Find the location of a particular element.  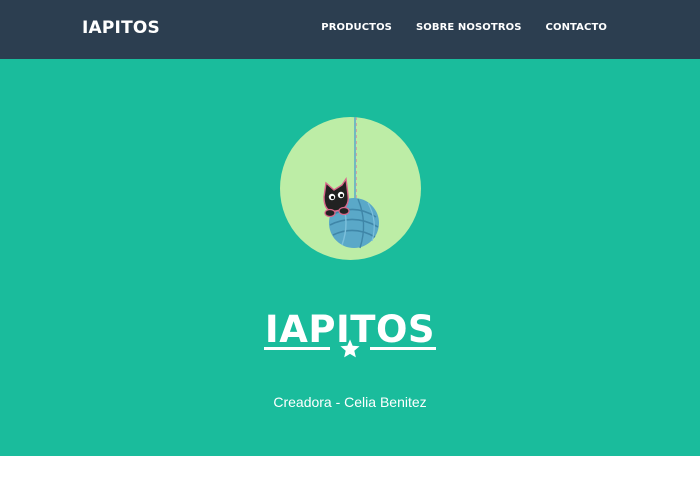

subtitle: Creadora - Celia Benitez is located at coordinates (350, 402).